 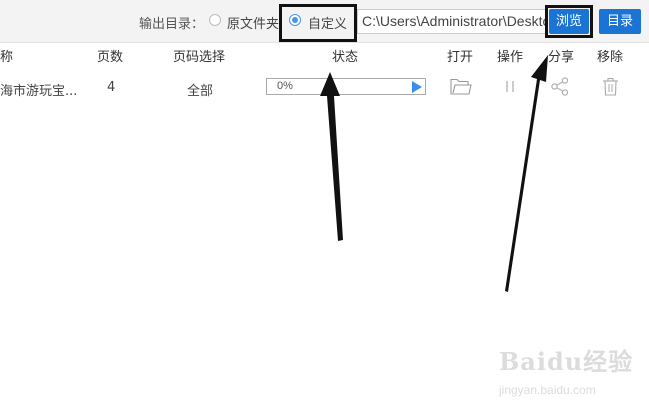 I want to click on watermark-url: jingyan.baidu.com, so click(x=547, y=390).